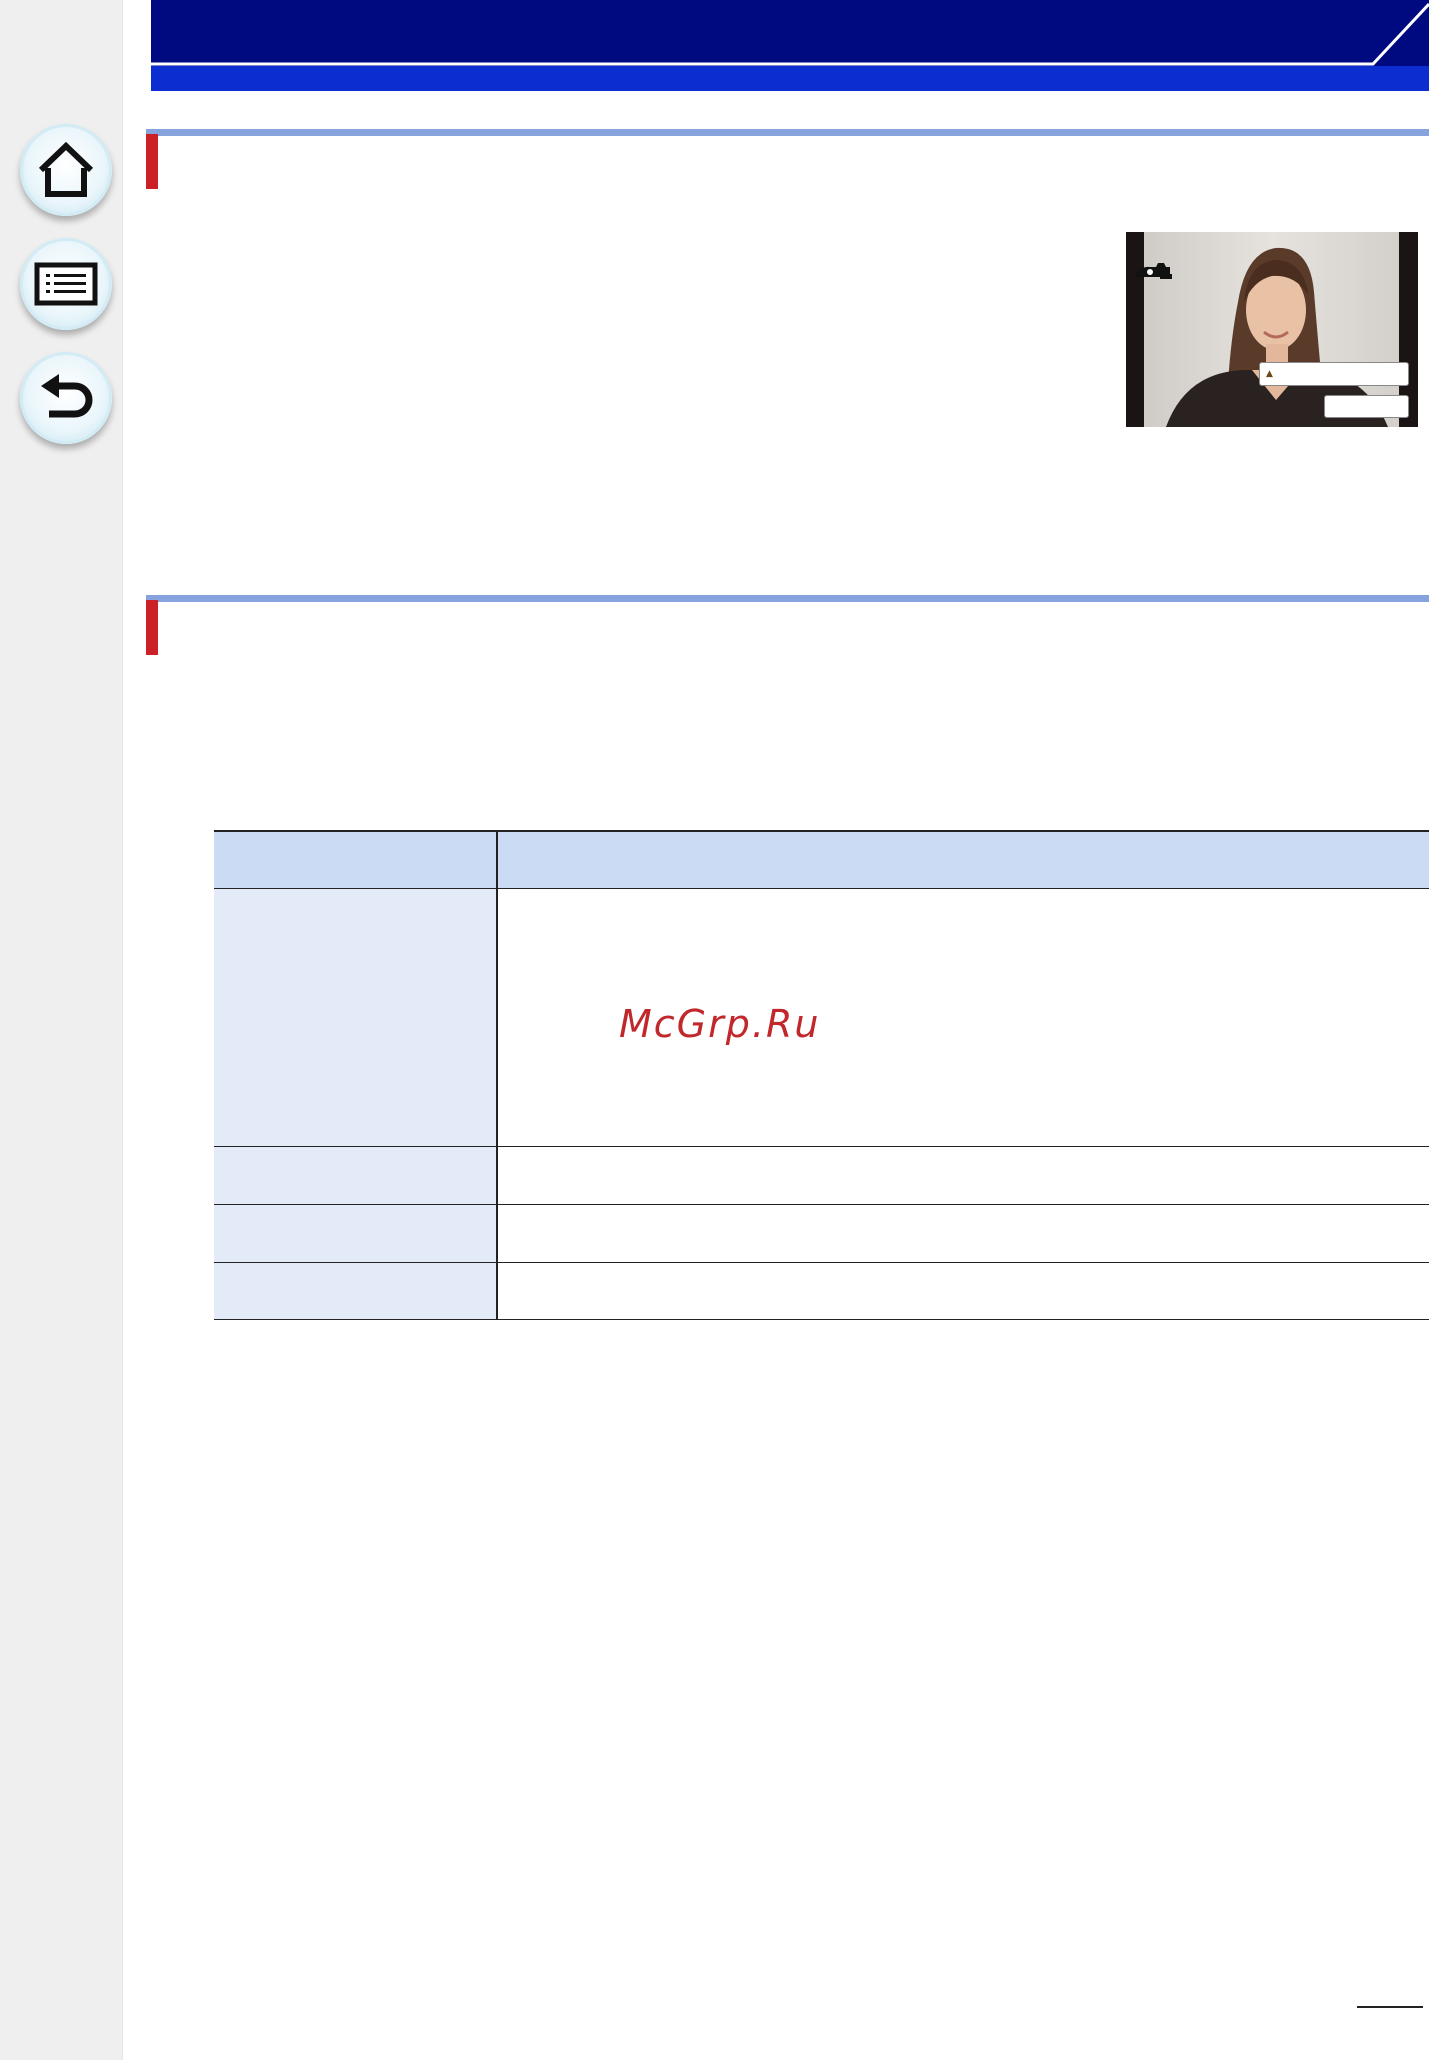 This screenshot has height=2060, width=1429. I want to click on back-arrow-icon, so click(67, 396).